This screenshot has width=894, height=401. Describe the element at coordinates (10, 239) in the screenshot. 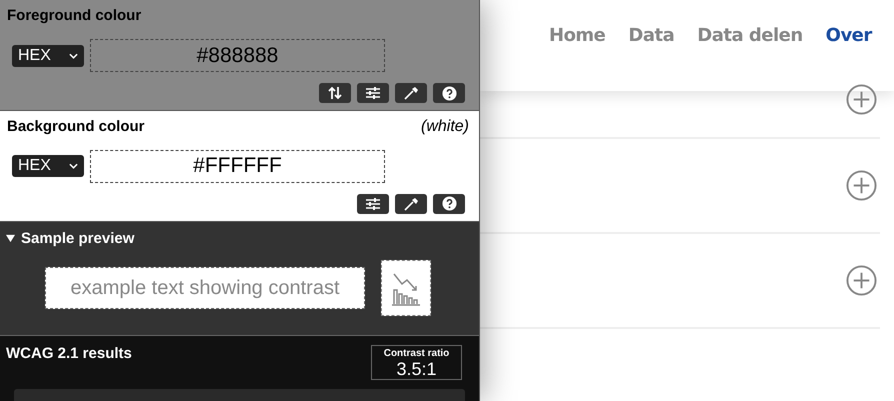

I see `triangle-icon` at that location.